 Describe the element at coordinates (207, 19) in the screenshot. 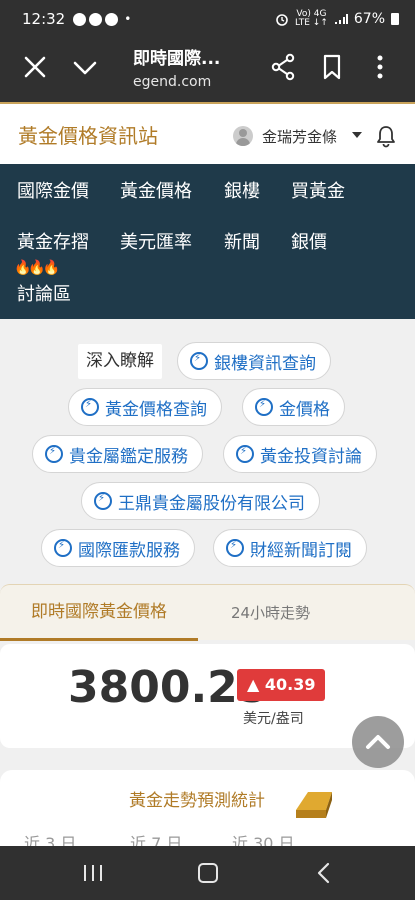

I see `status-bar: 12:32 • Vo) 4G LTE ↓↑ 67%` at that location.